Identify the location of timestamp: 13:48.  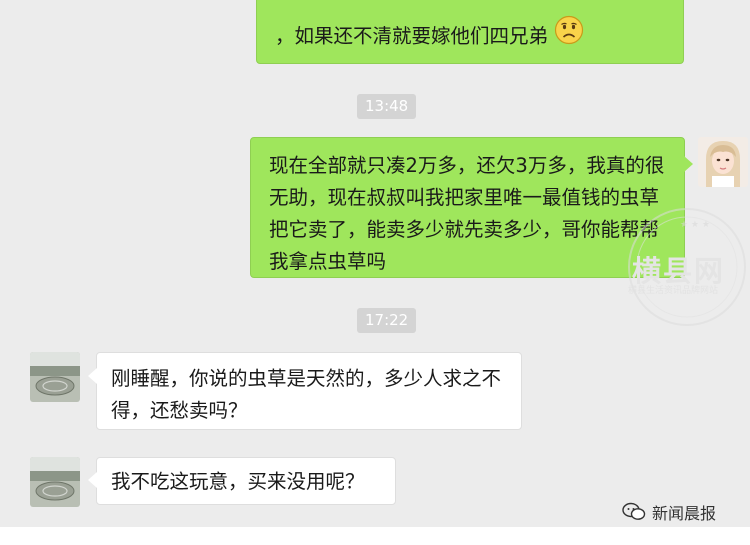
(387, 106).